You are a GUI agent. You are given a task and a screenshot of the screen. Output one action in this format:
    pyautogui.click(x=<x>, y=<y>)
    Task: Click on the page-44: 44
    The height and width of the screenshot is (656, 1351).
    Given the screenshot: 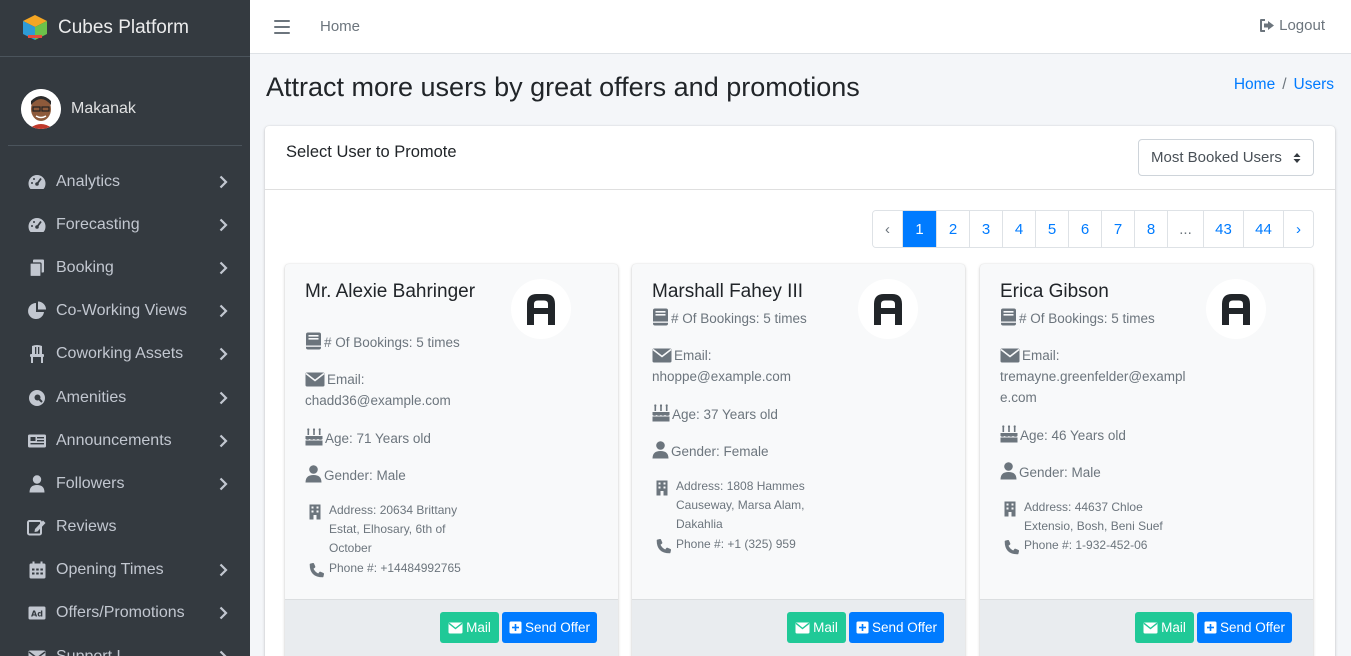 What is the action you would take?
    pyautogui.click(x=1263, y=229)
    